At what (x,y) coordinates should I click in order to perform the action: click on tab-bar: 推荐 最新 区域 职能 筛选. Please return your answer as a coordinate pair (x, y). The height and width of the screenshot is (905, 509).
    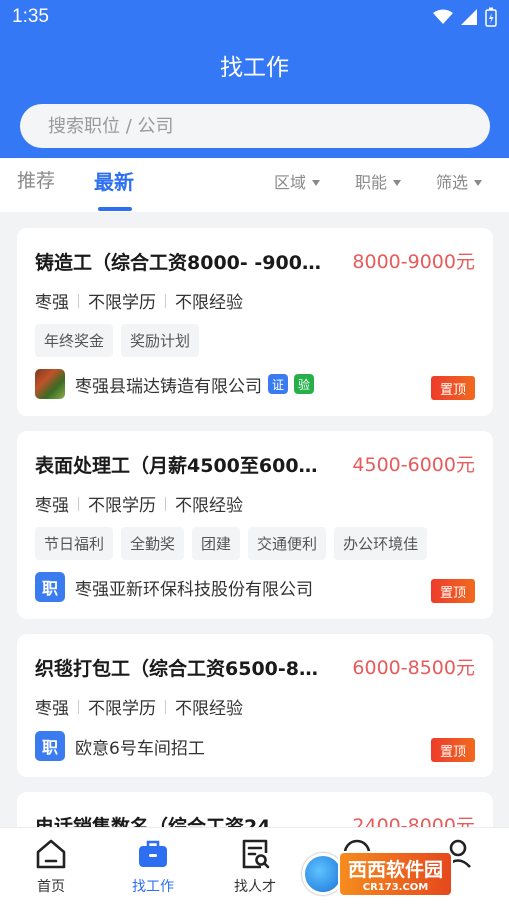
    Looking at the image, I should click on (254, 185).